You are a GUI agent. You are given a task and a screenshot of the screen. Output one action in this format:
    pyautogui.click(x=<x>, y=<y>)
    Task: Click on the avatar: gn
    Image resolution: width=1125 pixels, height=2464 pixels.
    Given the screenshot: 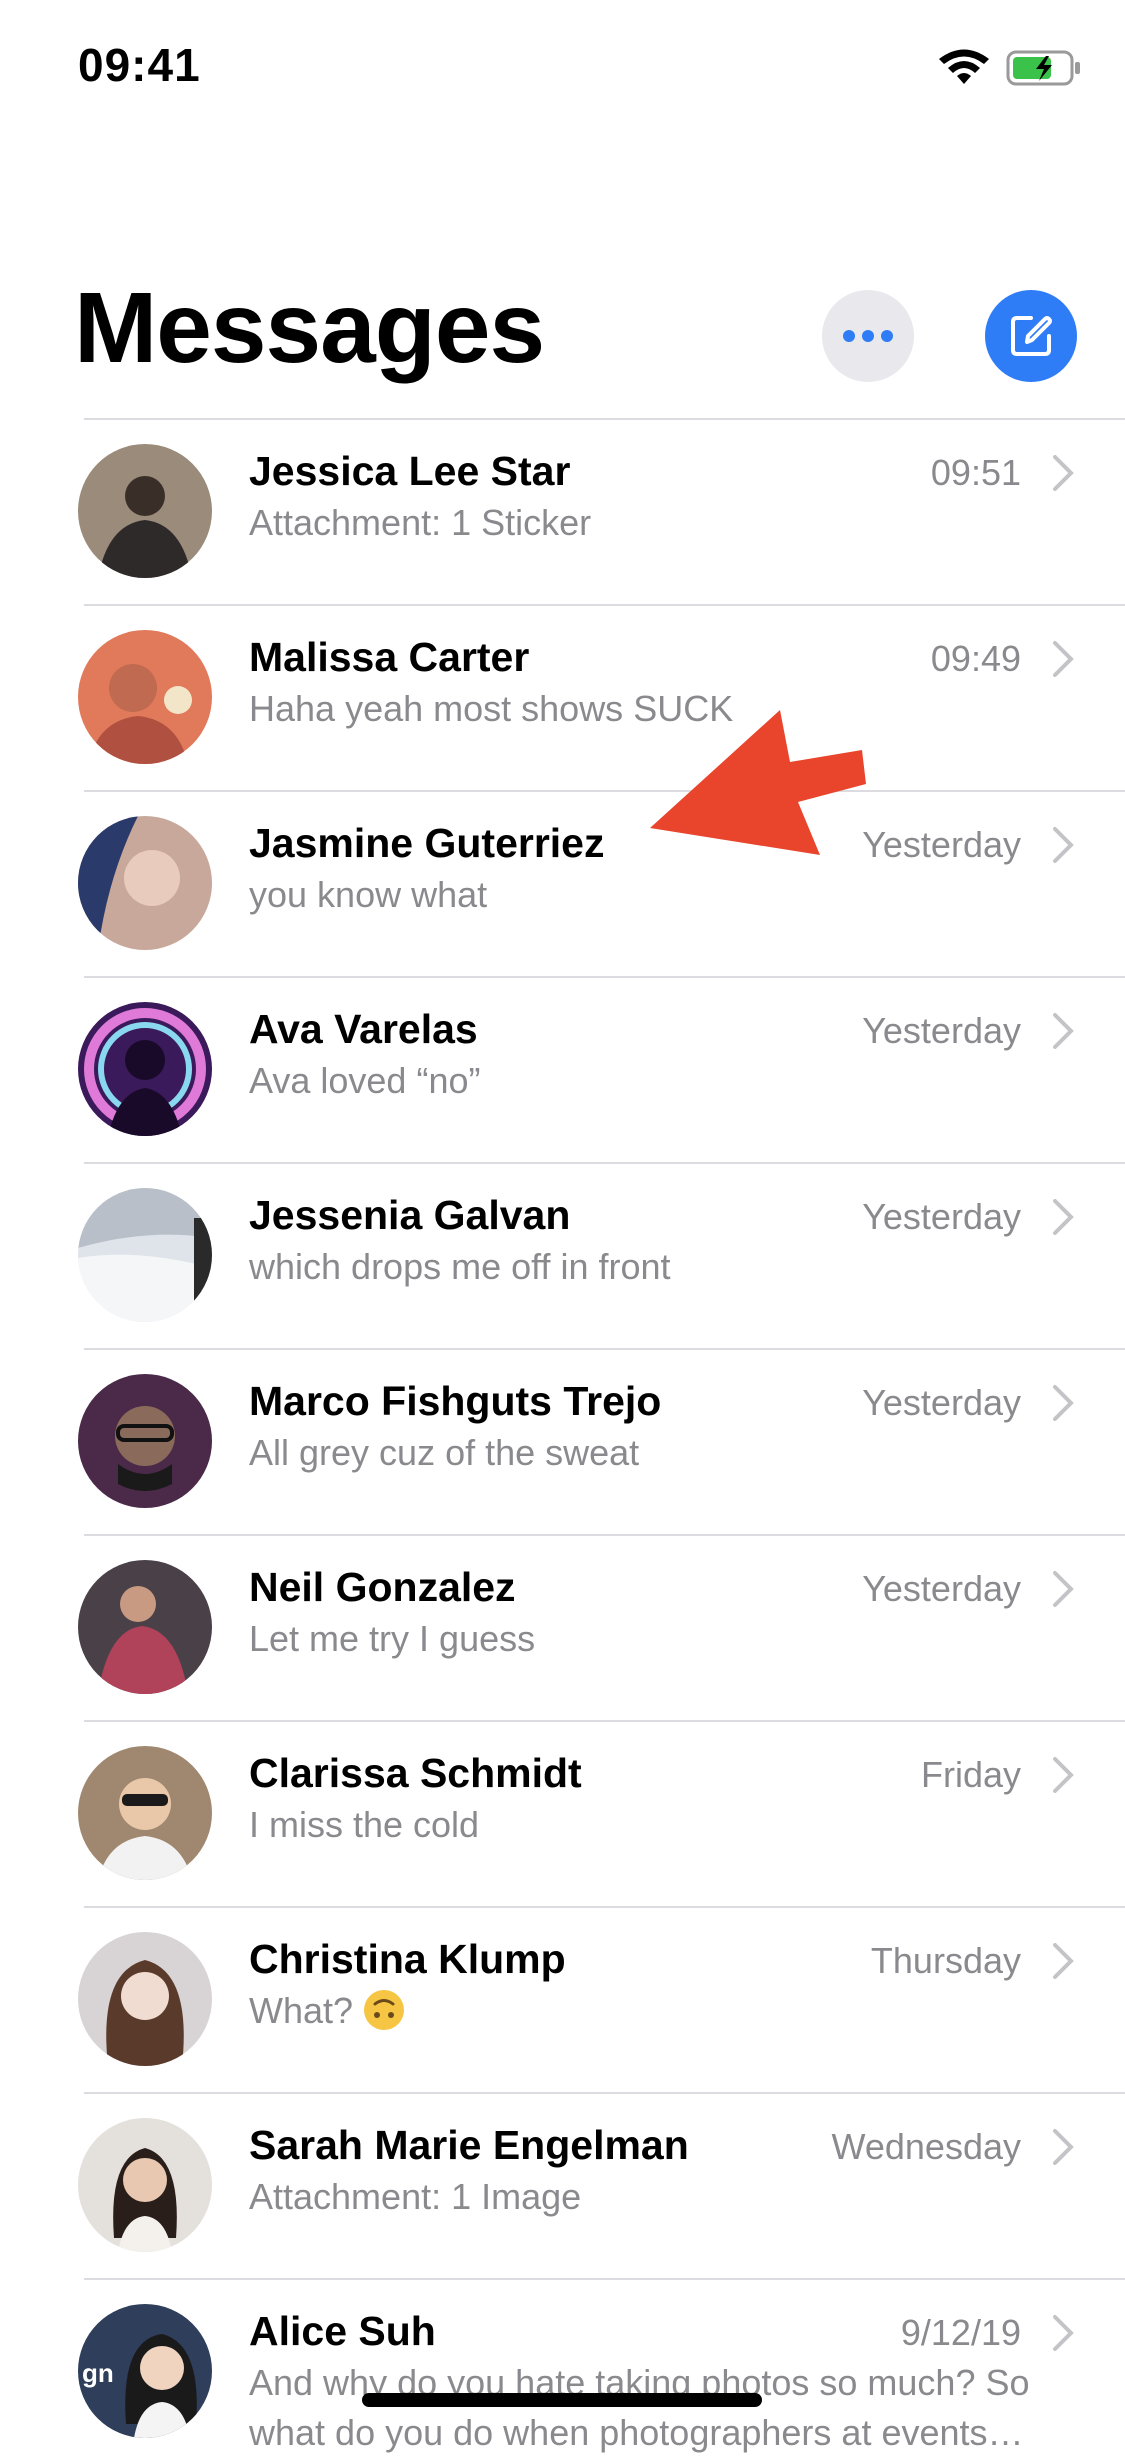 What is the action you would take?
    pyautogui.click(x=145, y=2371)
    